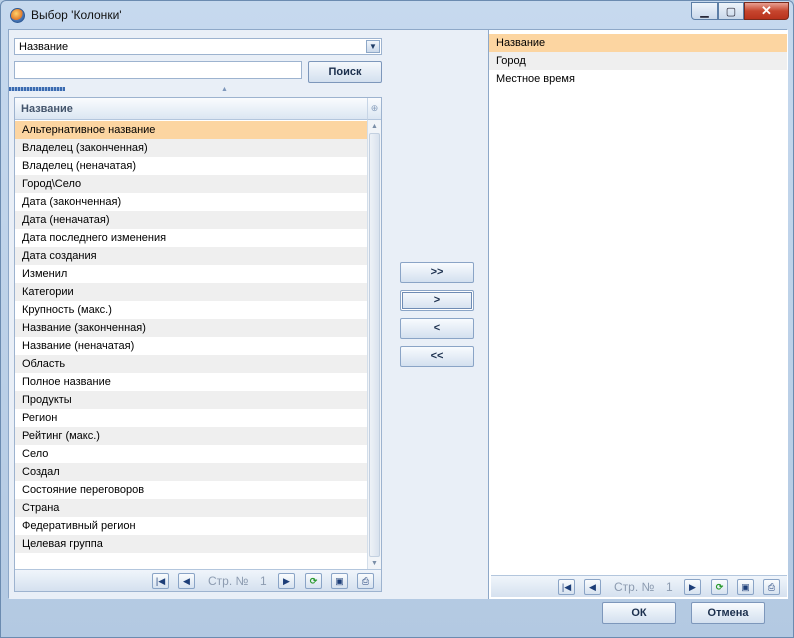 The height and width of the screenshot is (638, 794). What do you see at coordinates (191, 184) in the screenshot?
I see `table-row: Город\Село` at bounding box center [191, 184].